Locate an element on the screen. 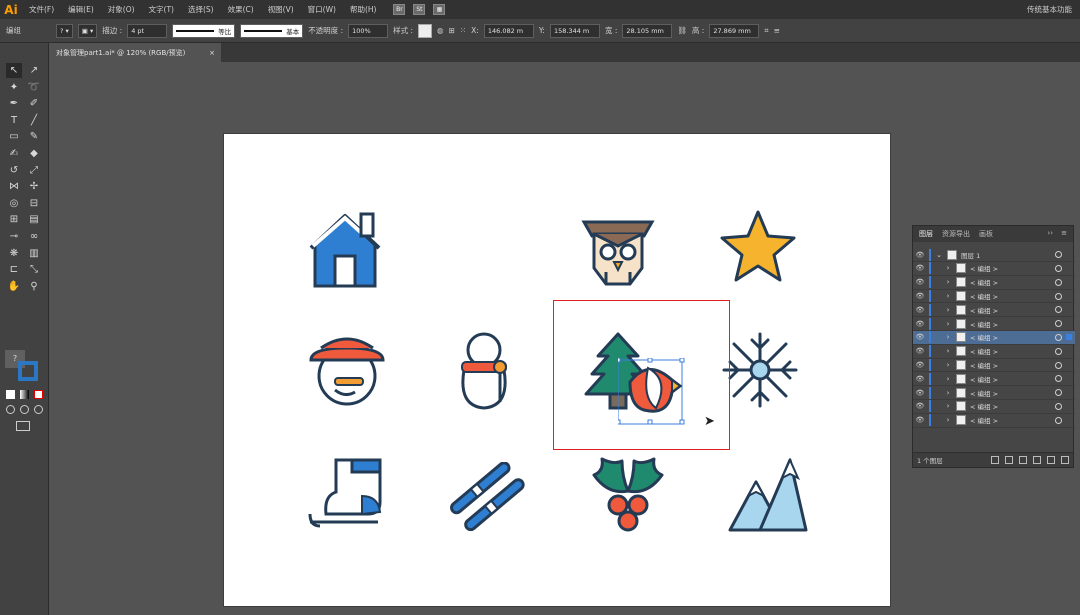  align-icon: ⊞ is located at coordinates (452, 30).